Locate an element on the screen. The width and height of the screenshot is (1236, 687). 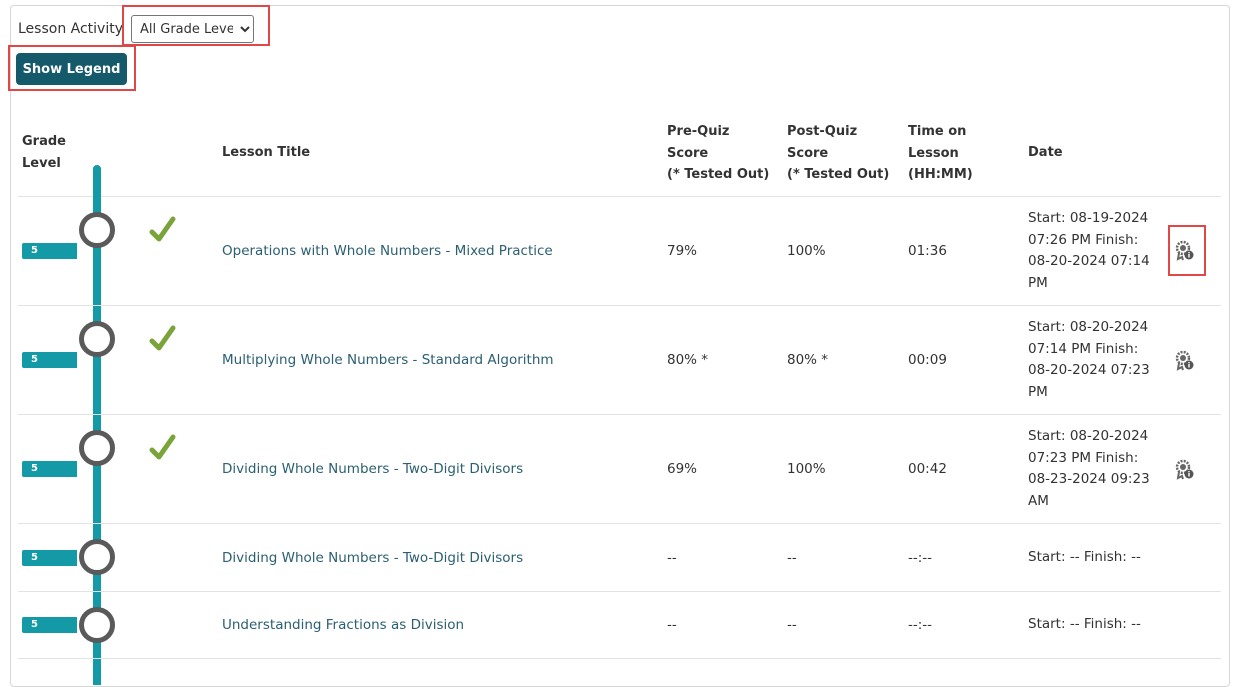
date-line: 07:14 PM Finish: is located at coordinates (1083, 348).